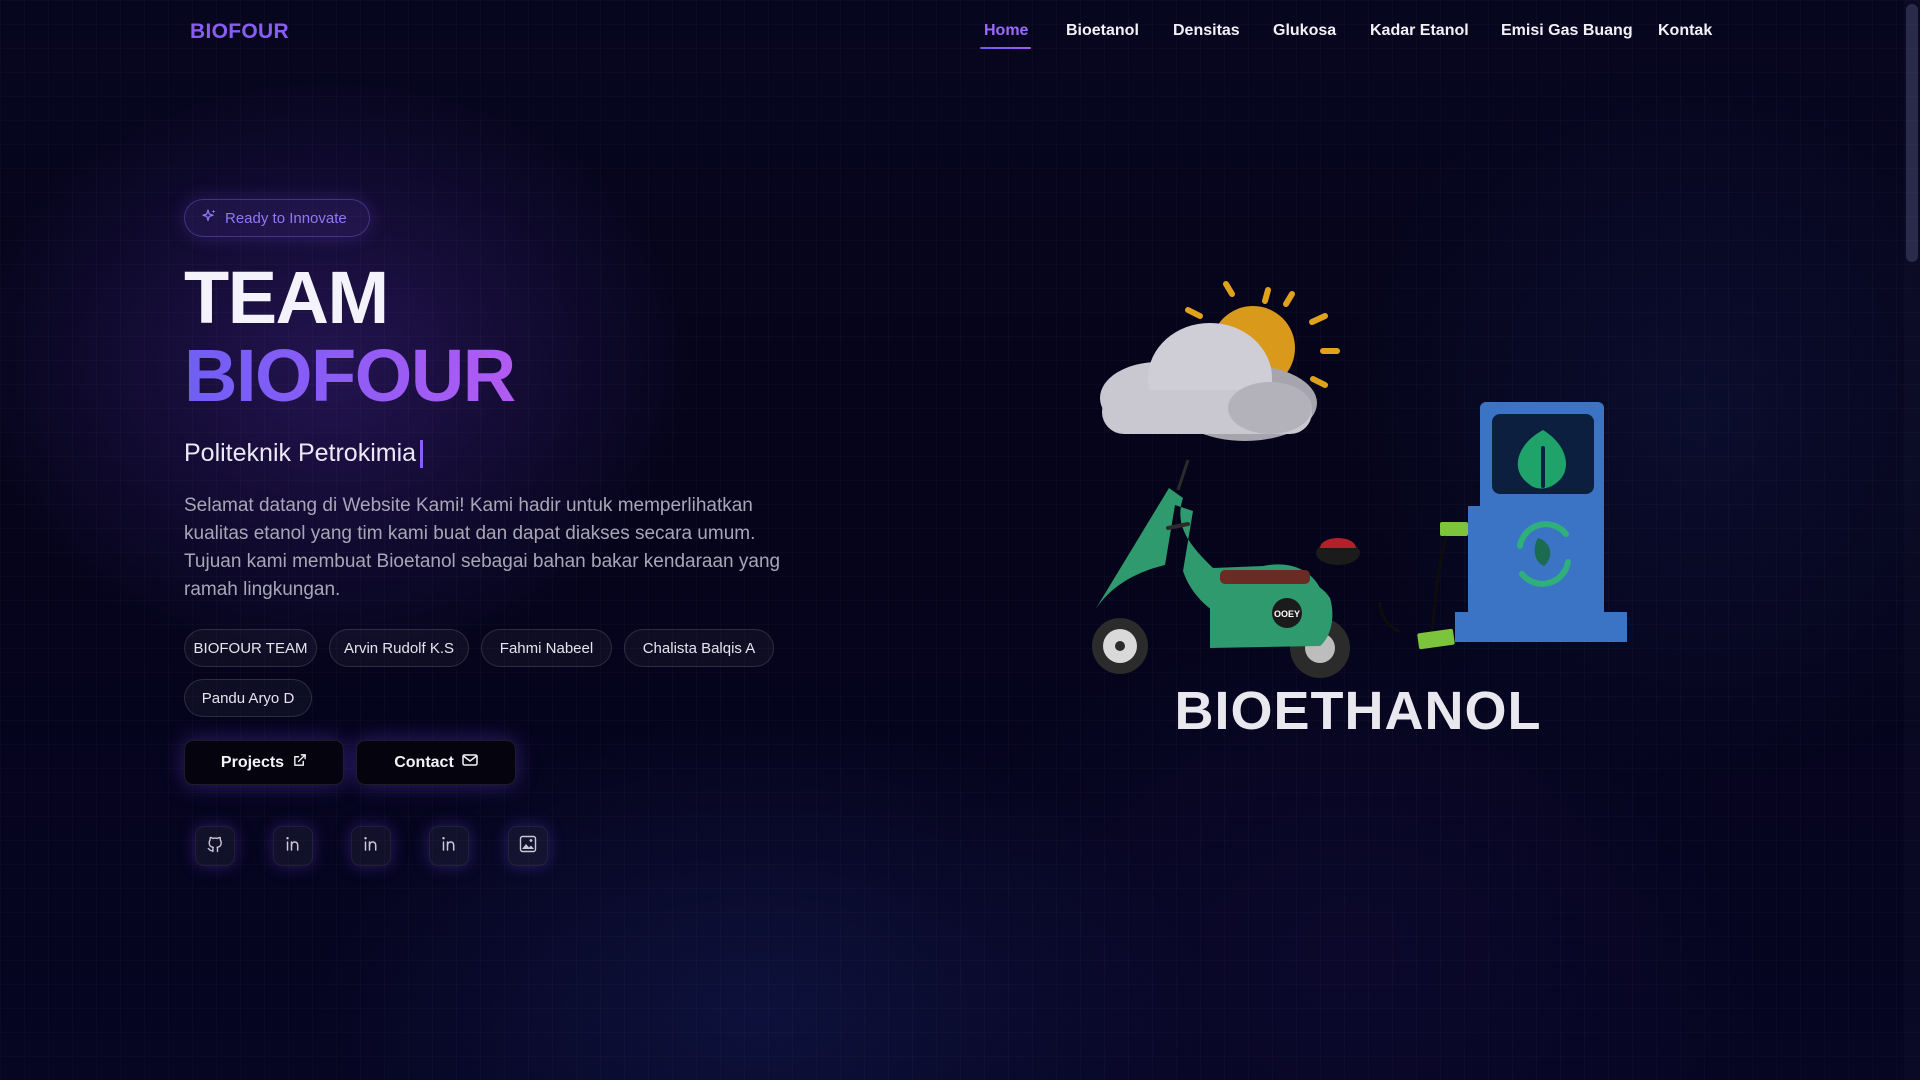 This screenshot has width=1920, height=1080. I want to click on github-link, so click(215, 846).